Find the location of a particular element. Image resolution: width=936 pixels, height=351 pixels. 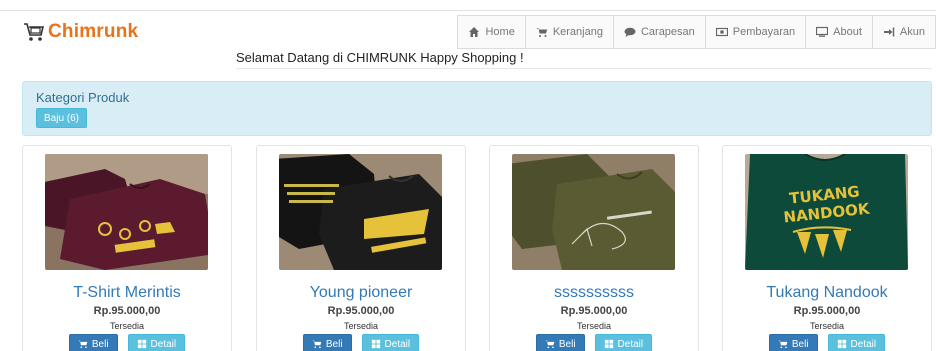

olive-tshirt-photo is located at coordinates (593, 212).